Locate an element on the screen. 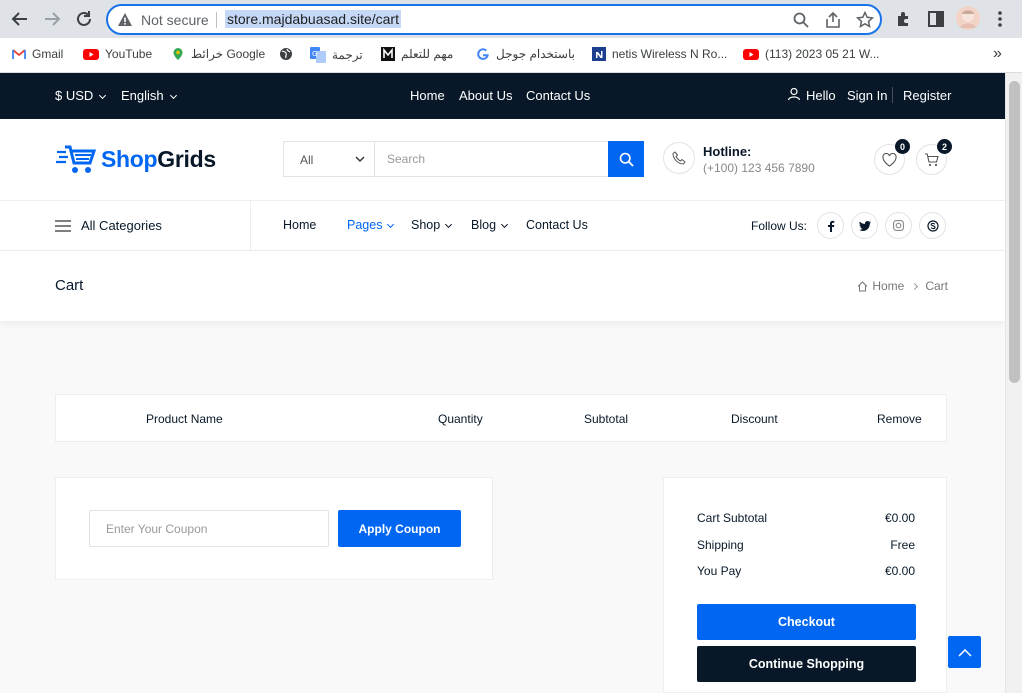  nav-item-pages: Pages is located at coordinates (371, 225).